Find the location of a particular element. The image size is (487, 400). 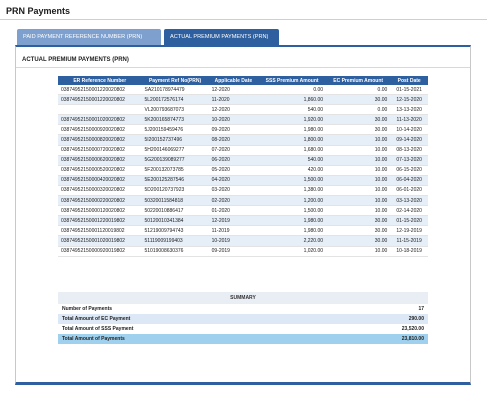

cell-sss-premium-amount: 1,020.00 is located at coordinates (292, 251).